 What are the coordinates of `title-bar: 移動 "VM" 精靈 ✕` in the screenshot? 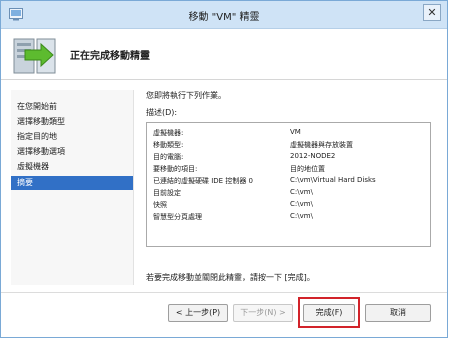 It's located at (224, 15).